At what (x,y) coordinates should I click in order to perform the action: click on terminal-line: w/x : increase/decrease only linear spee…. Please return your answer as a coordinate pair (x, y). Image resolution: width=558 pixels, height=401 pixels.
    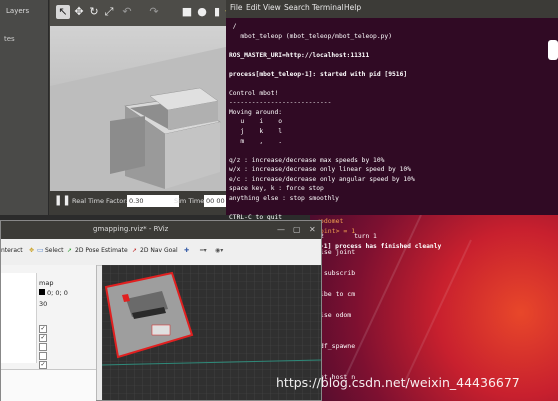
    Looking at the image, I should click on (320, 170).